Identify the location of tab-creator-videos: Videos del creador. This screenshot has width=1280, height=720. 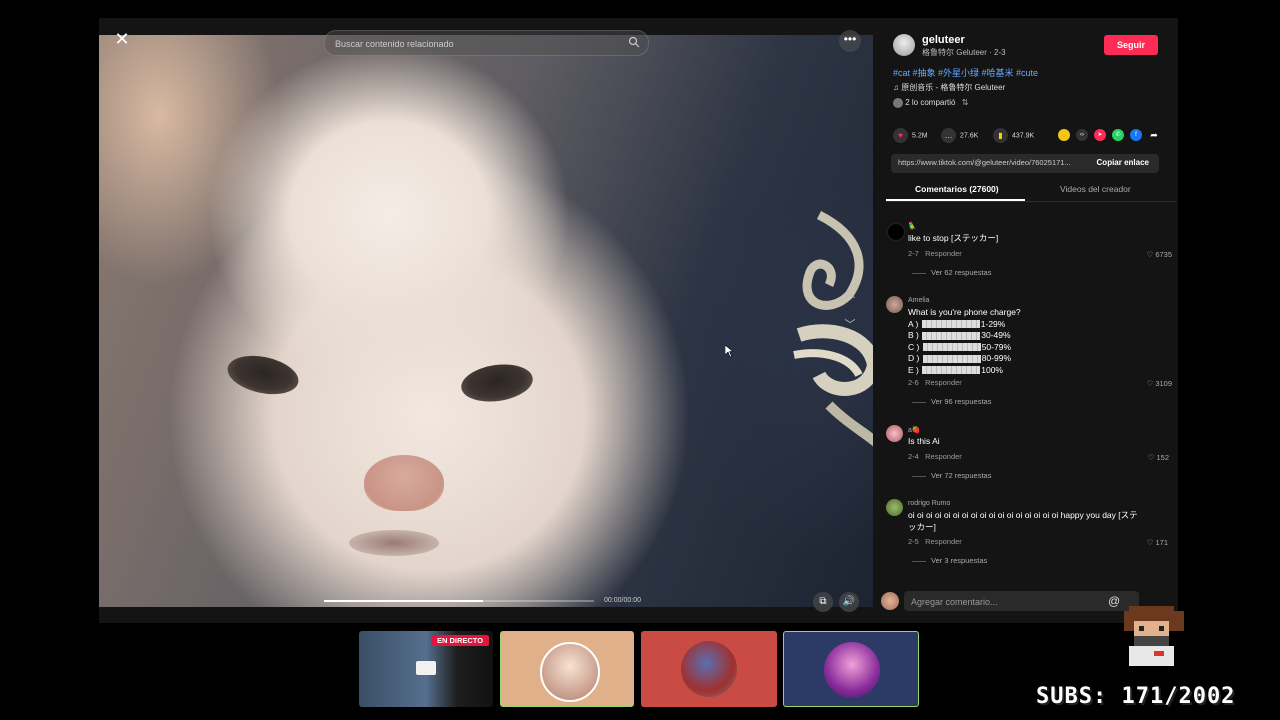
(1095, 189).